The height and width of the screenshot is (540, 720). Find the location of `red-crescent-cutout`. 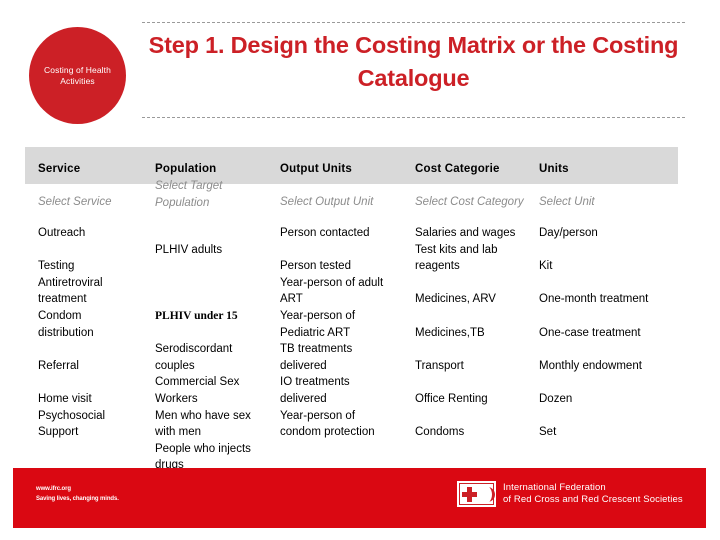

red-crescent-cutout is located at coordinates (484, 494).